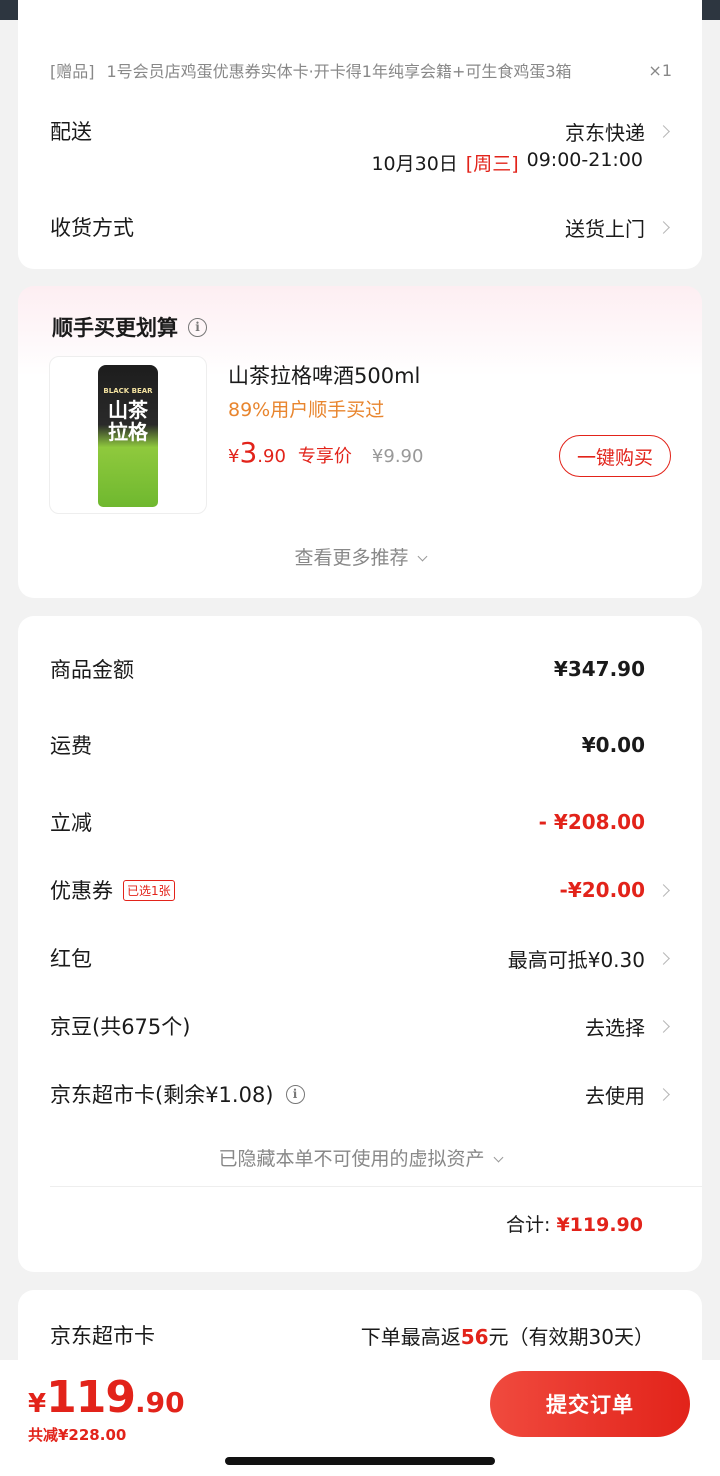 Image resolution: width=720 pixels, height=1476 pixels. Describe the element at coordinates (339, 71) in the screenshot. I see `gift-text: 1号会员店鸡蛋优惠券实体卡·开卡得1年纯享会籍+可生食鸡蛋3箱` at that location.